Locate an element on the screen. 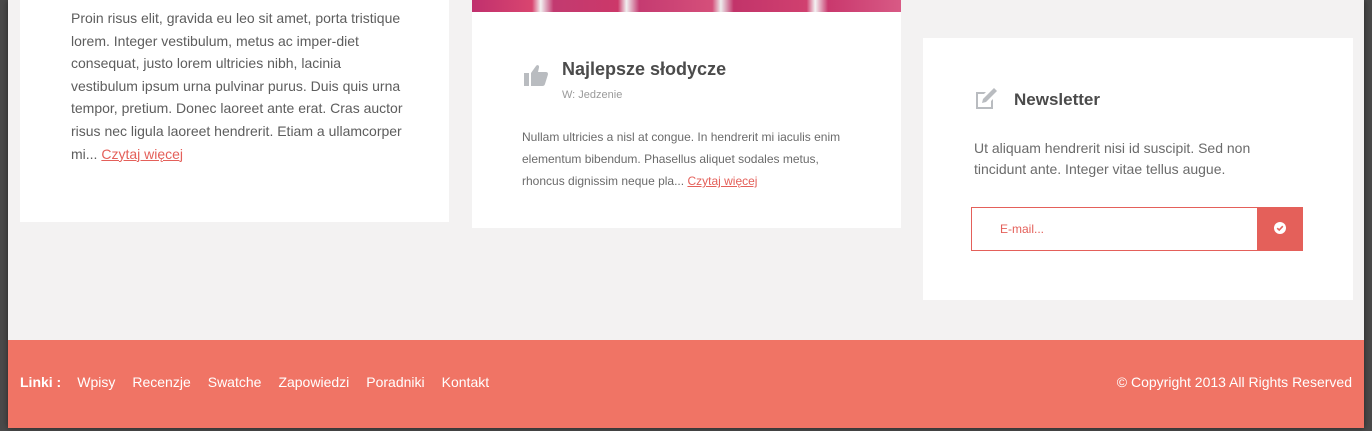 This screenshot has width=1372, height=431. footer-link-recenzje: Recenzje is located at coordinates (161, 382).